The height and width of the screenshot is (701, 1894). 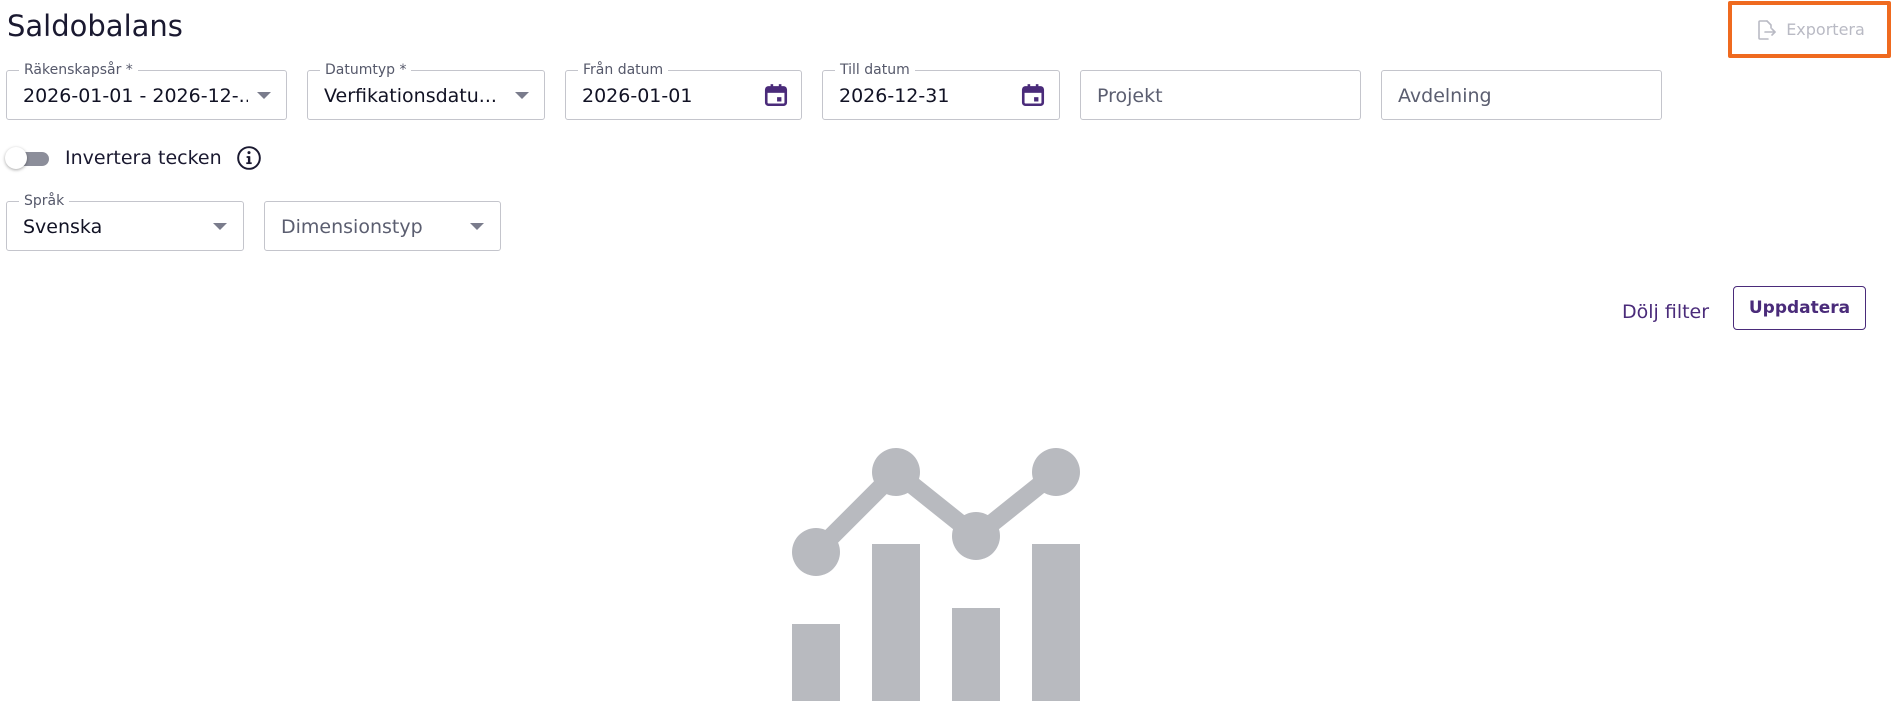 I want to click on language-label: Språk, so click(x=44, y=201).